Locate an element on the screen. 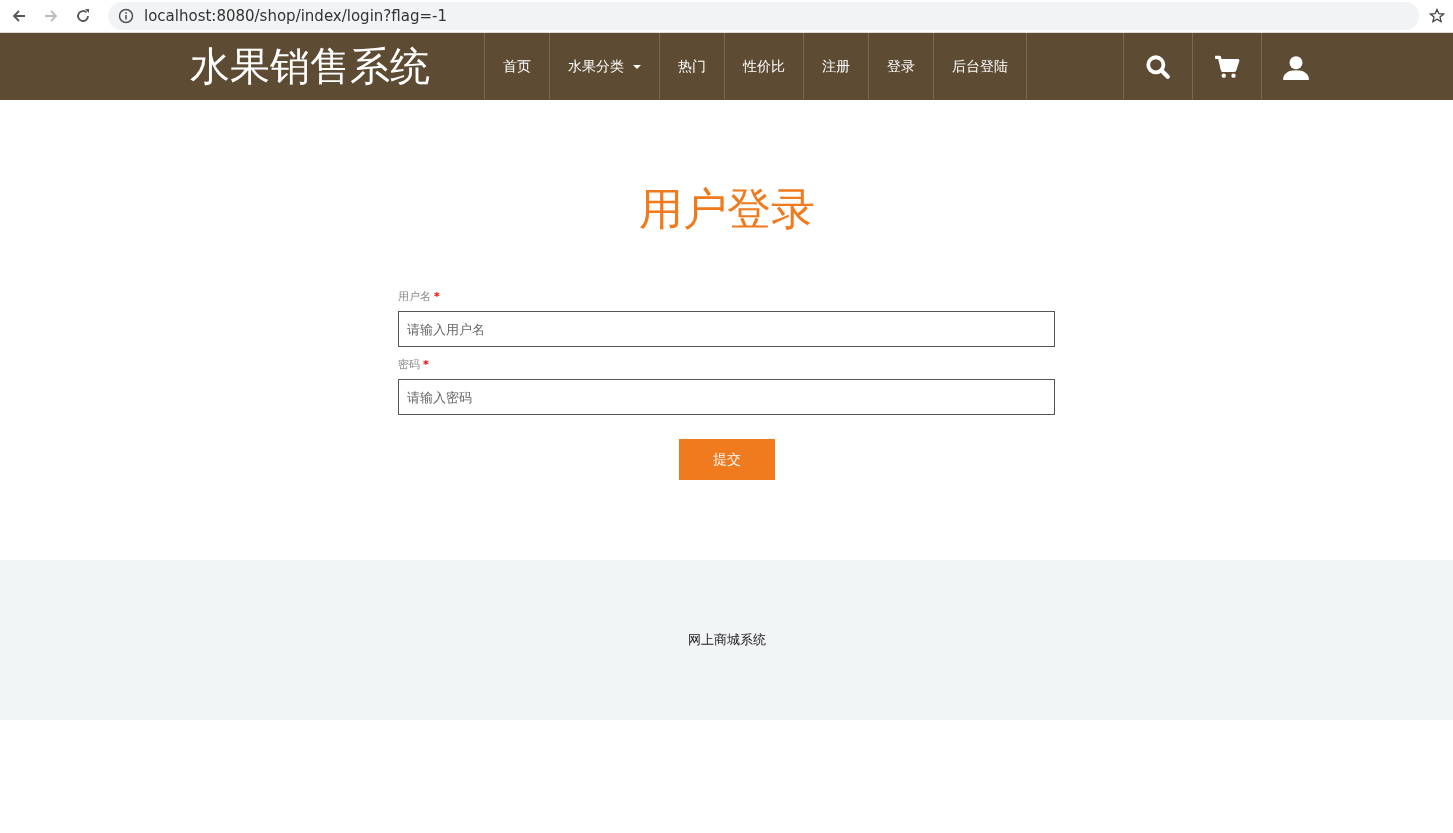 The height and width of the screenshot is (833, 1453). back-arrow-icon is located at coordinates (19, 16).